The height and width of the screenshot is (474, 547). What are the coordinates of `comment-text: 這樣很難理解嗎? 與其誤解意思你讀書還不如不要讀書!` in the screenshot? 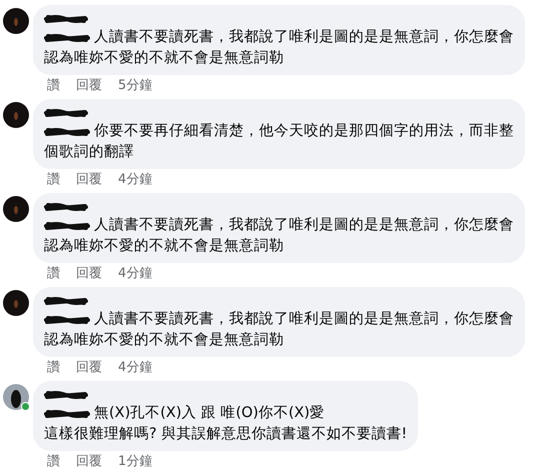 It's located at (226, 434).